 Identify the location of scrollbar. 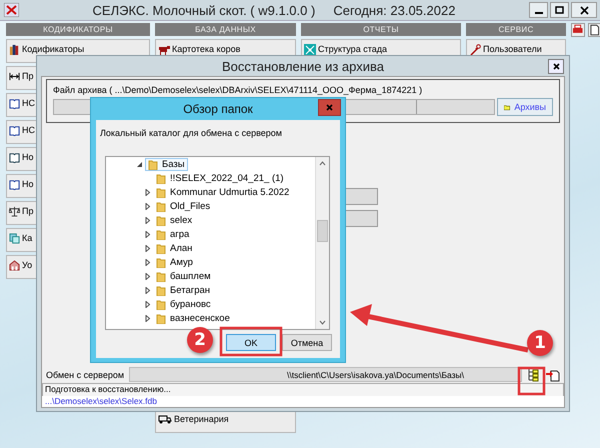
(322, 243).